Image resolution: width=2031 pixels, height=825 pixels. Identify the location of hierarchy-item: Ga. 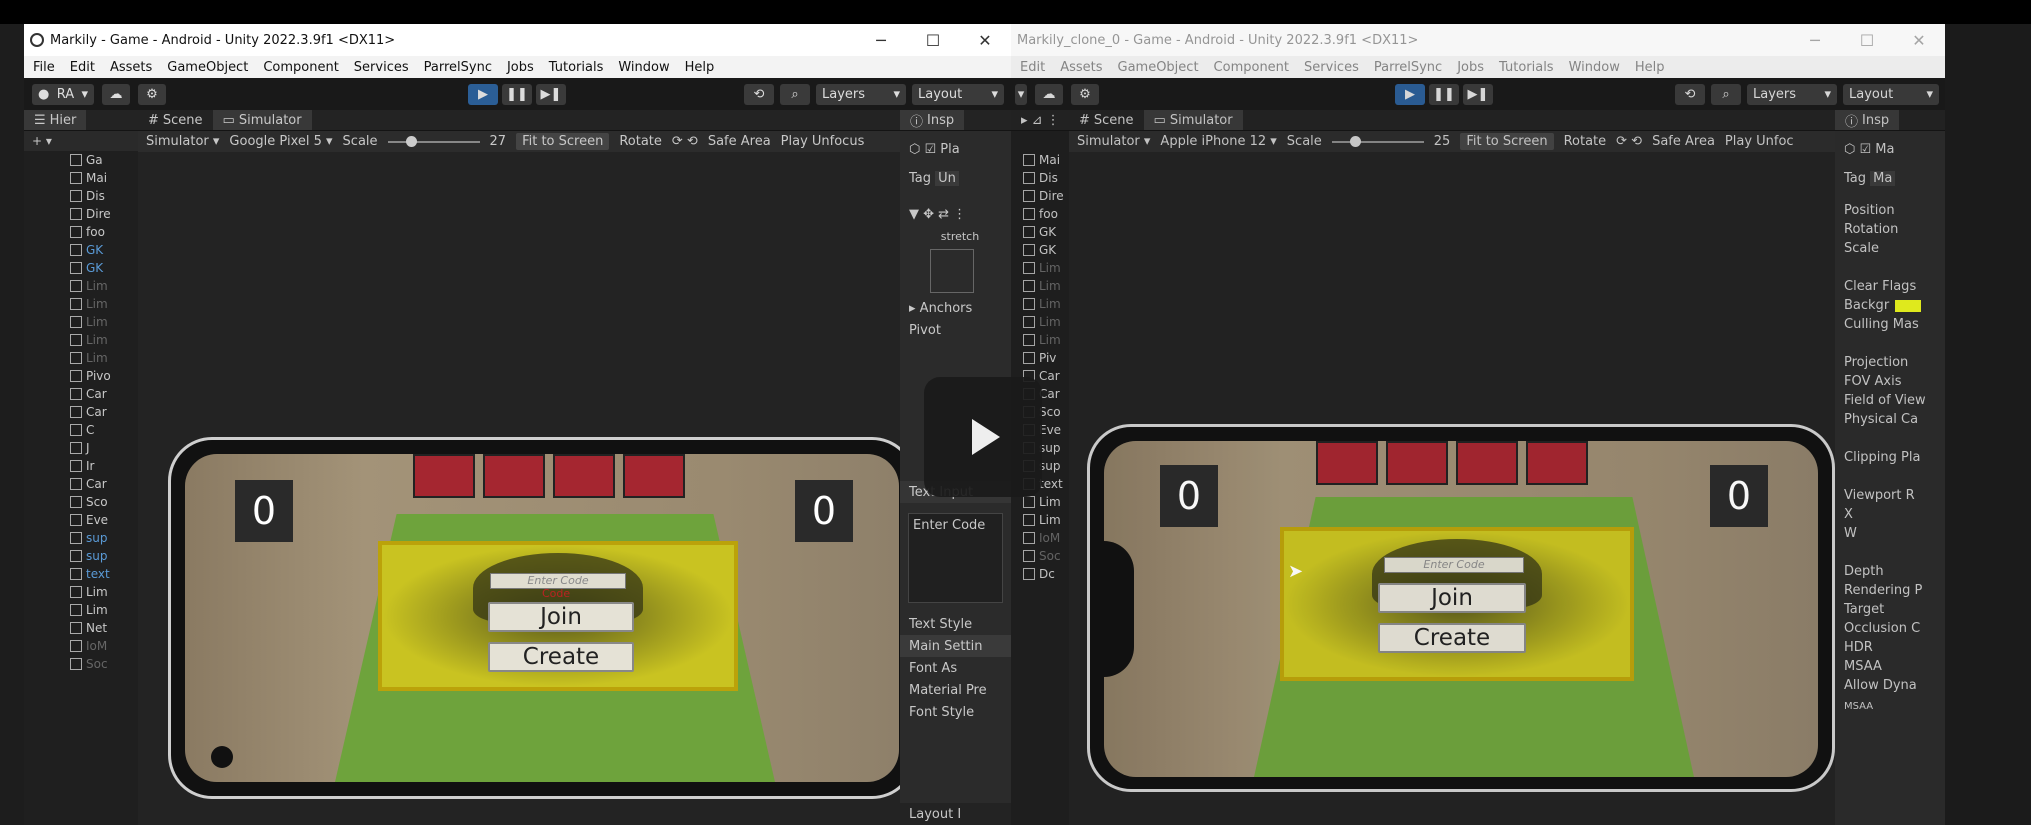
(104, 160).